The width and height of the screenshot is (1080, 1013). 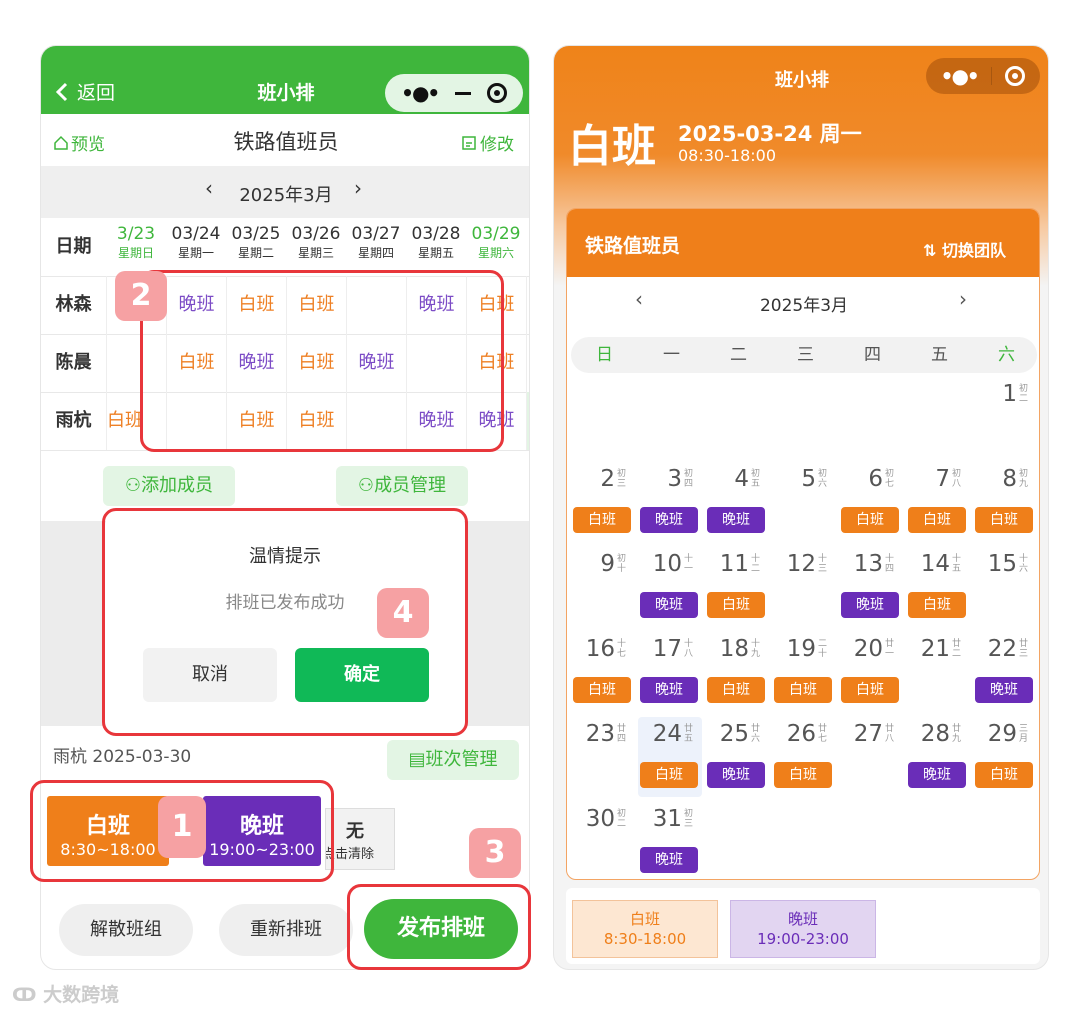 What do you see at coordinates (497, 145) in the screenshot?
I see `edit-label: 修改` at bounding box center [497, 145].